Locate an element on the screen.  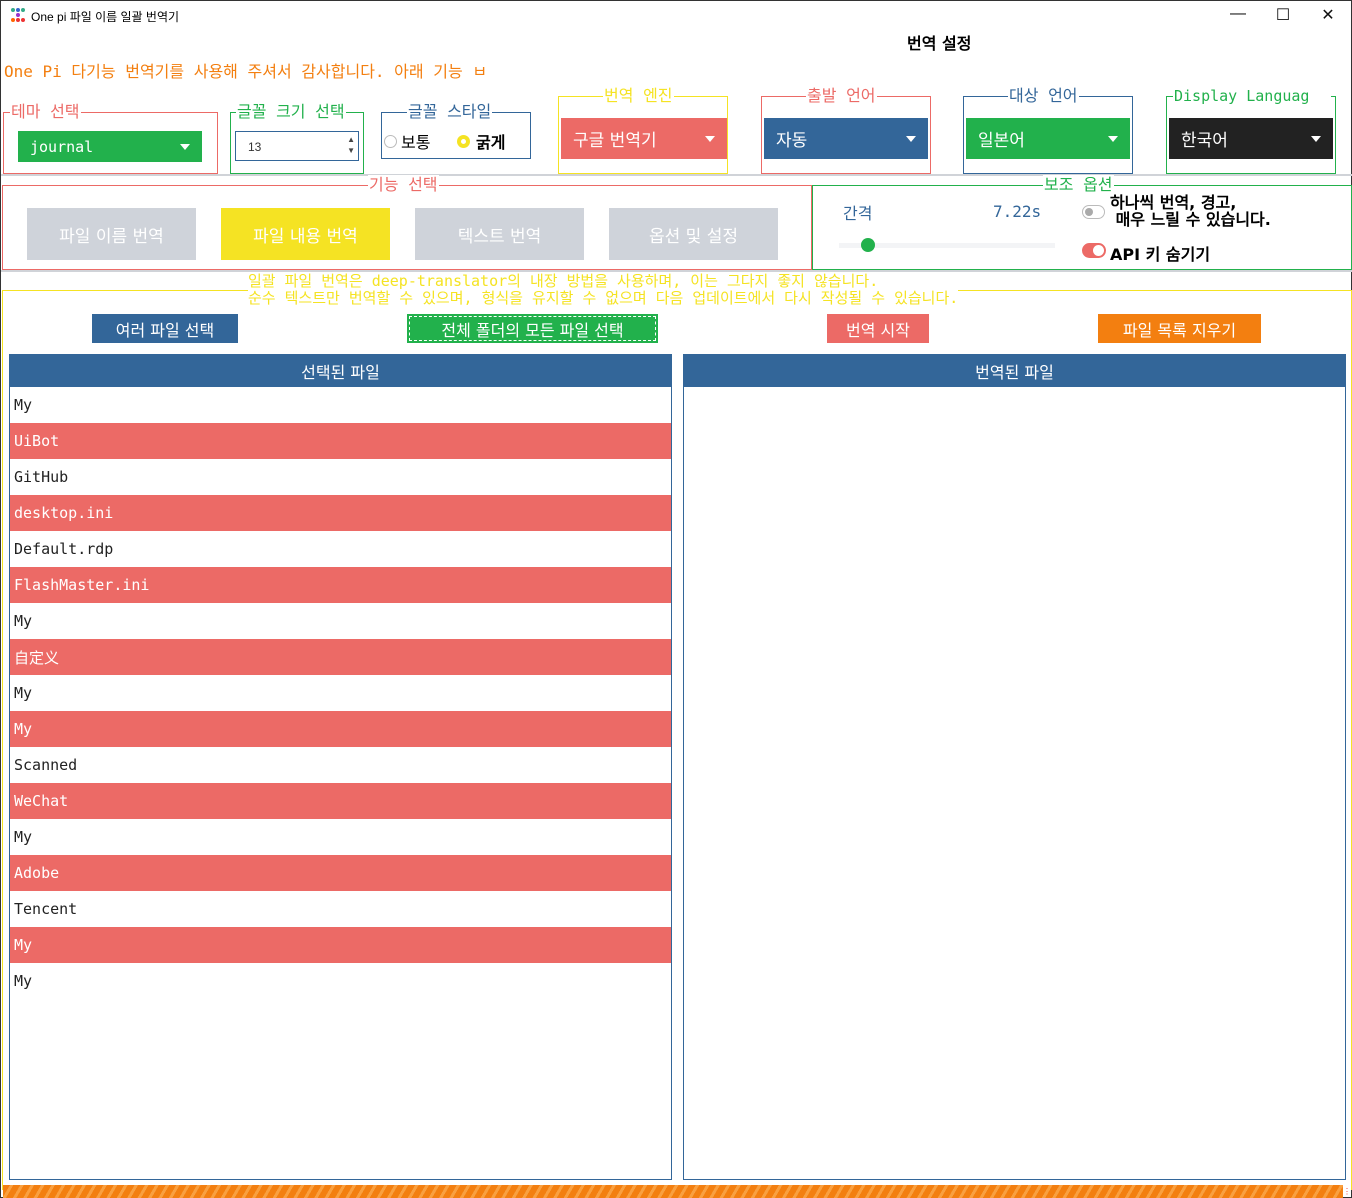
engine-label: 번역 엔진 is located at coordinates (638, 96).